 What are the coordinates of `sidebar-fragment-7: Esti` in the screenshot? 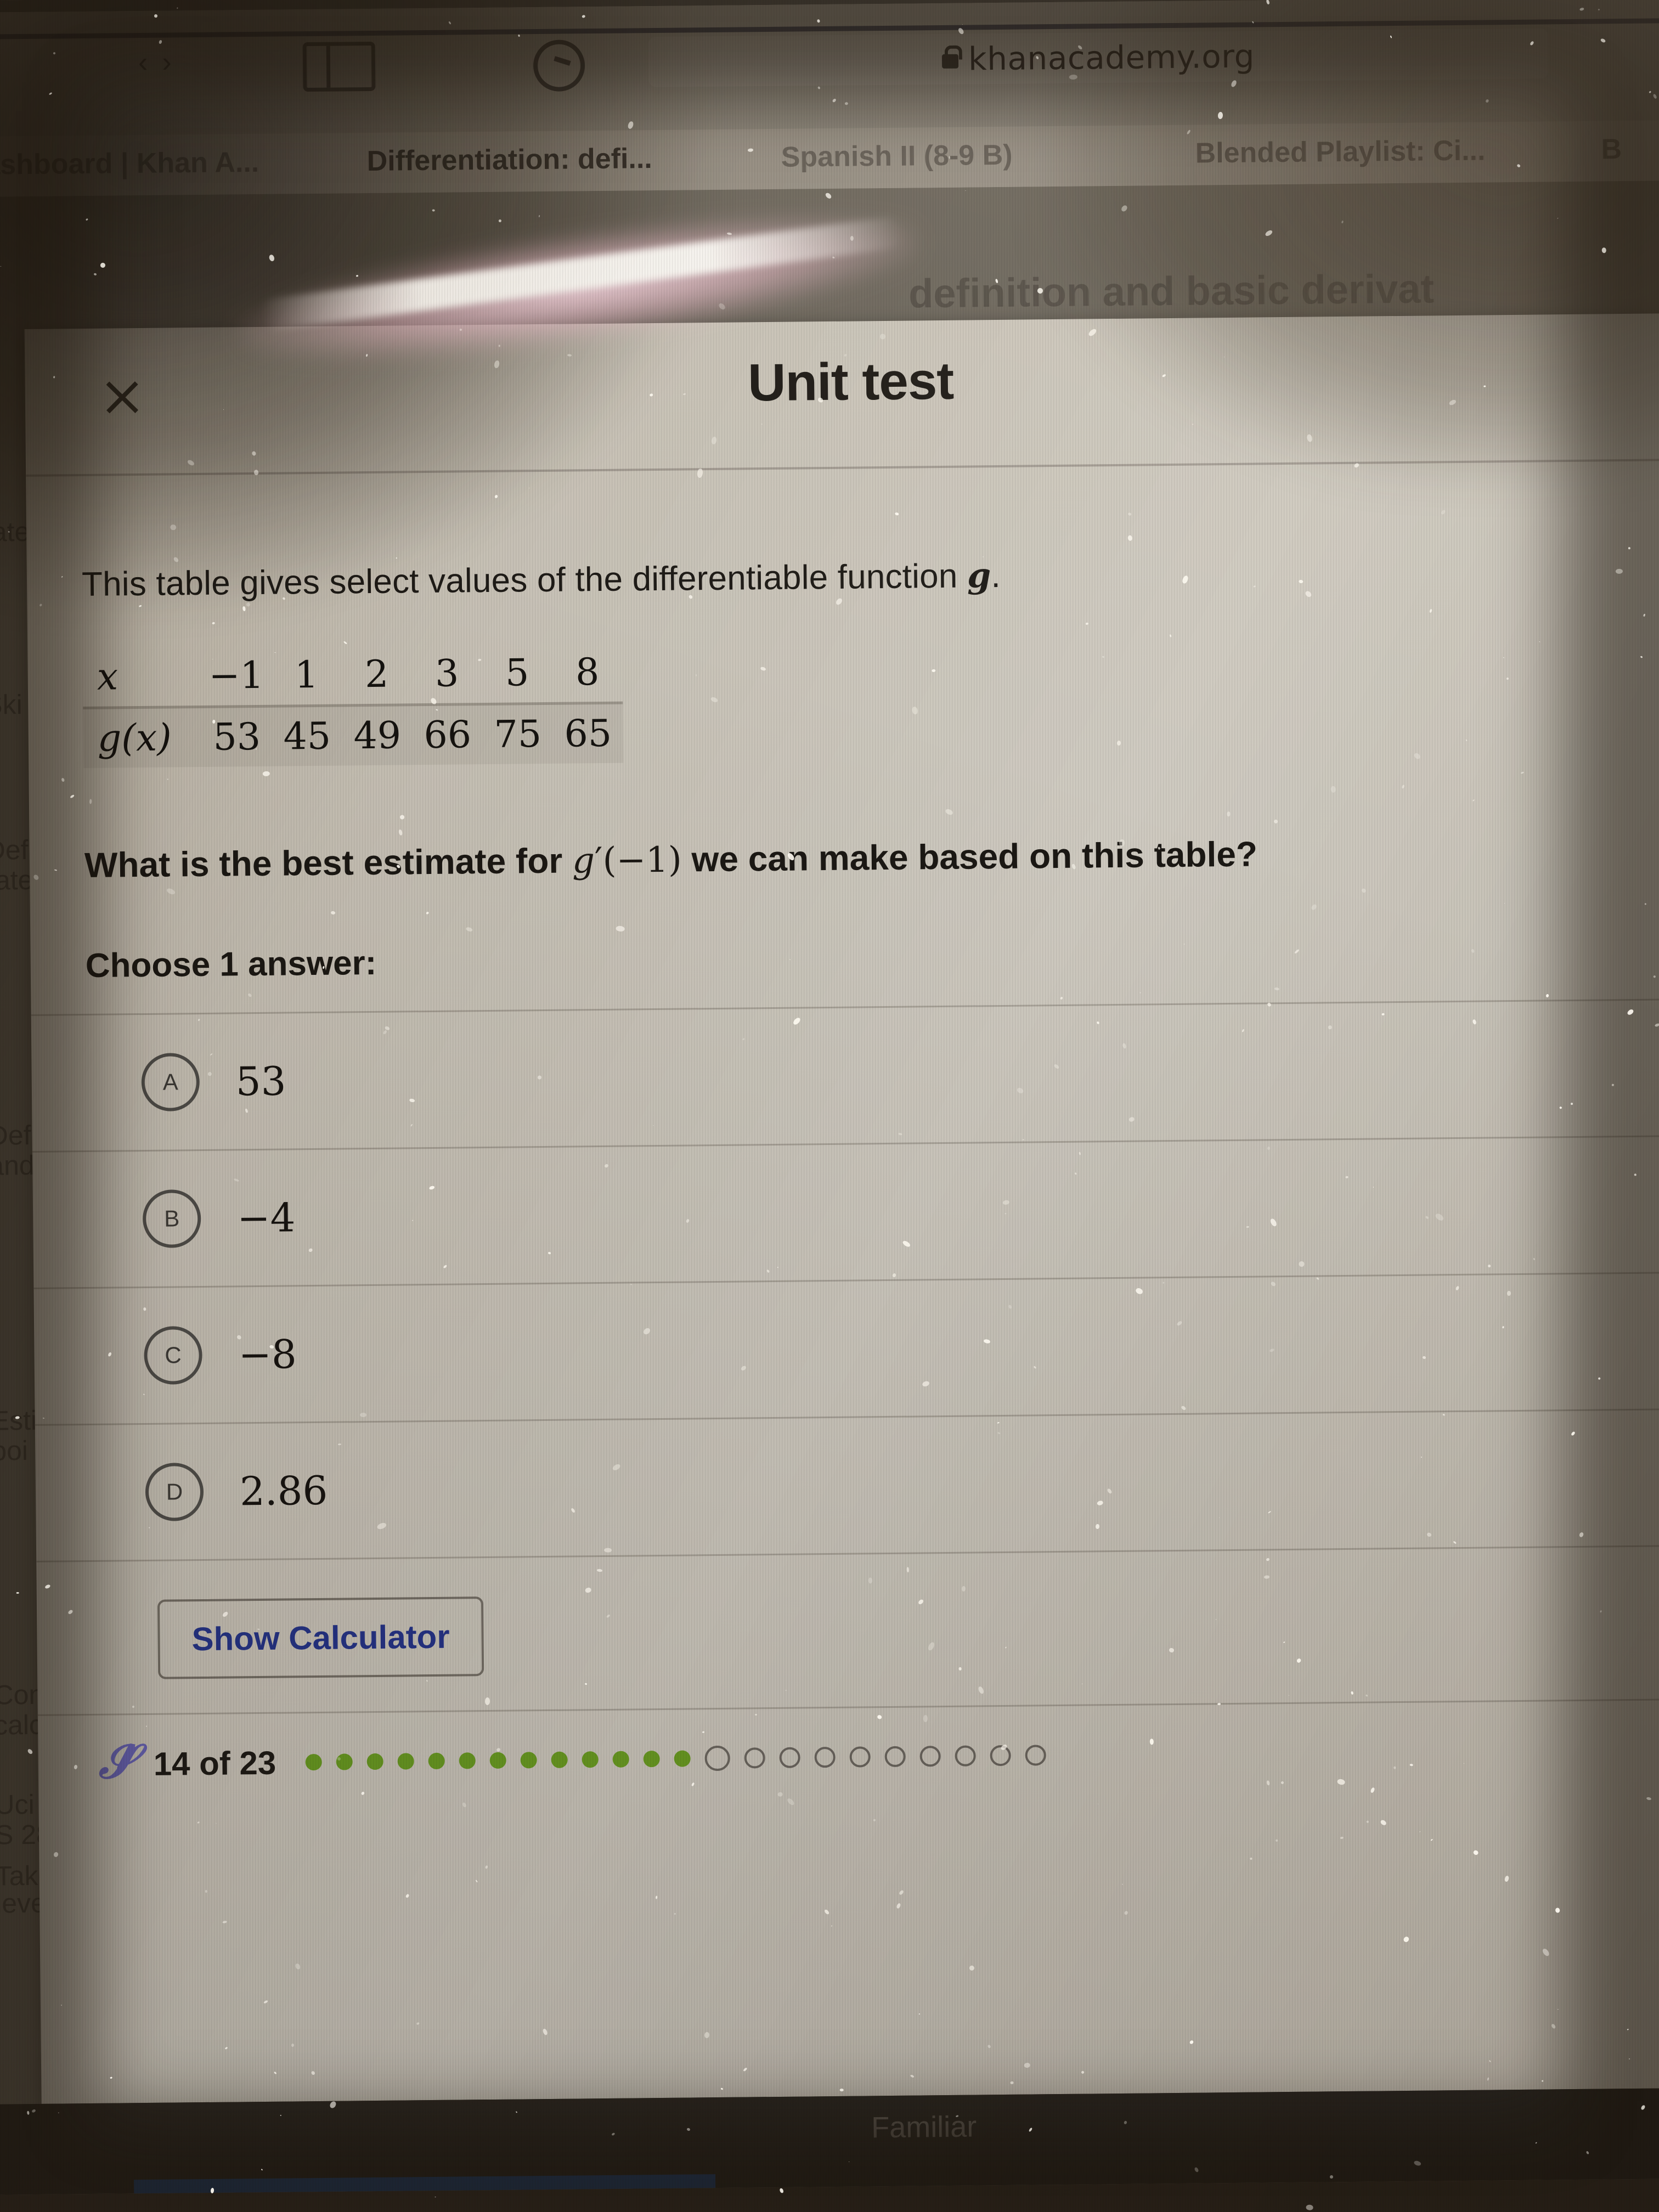 It's located at (19, 1420).